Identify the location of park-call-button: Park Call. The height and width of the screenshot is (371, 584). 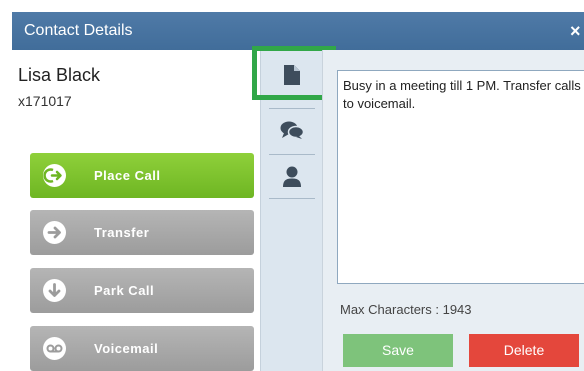
(142, 290).